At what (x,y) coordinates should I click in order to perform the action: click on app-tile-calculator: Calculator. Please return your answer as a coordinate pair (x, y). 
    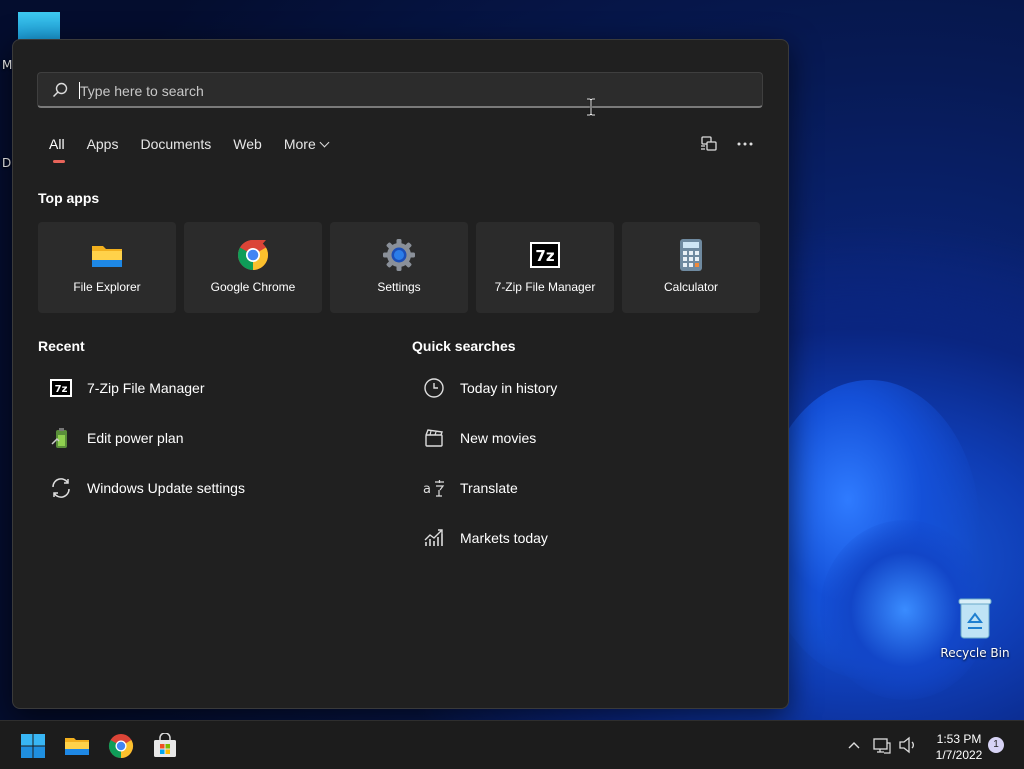
    Looking at the image, I should click on (691, 267).